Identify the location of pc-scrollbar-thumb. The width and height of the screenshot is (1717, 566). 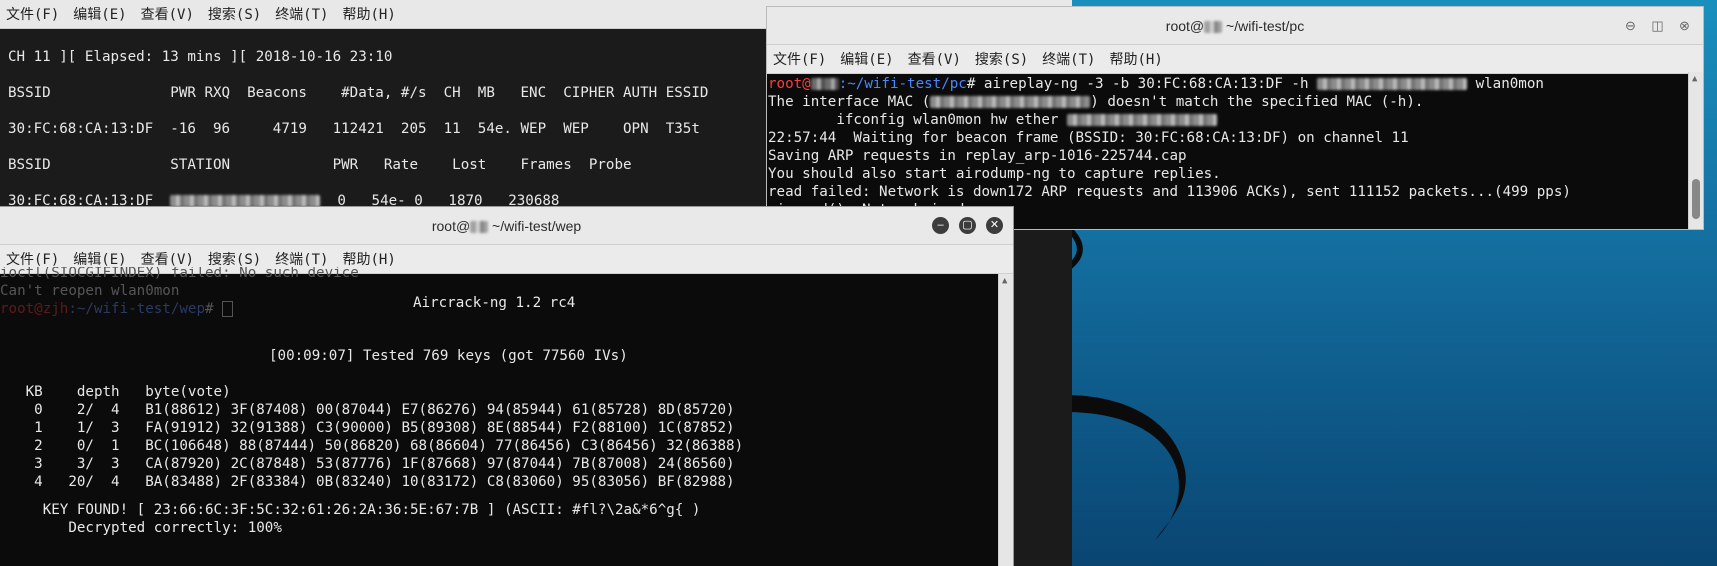
(1696, 199).